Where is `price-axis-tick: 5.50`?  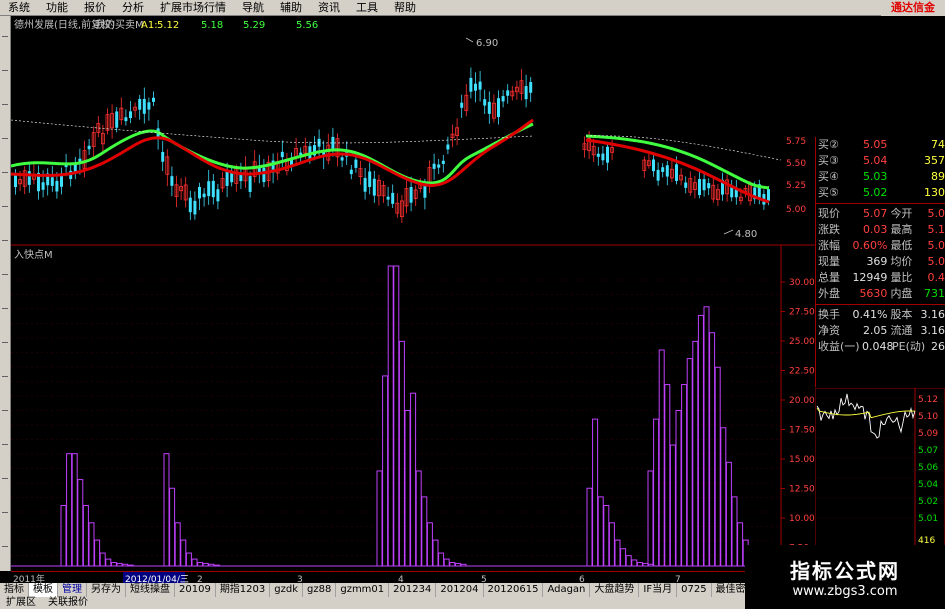 price-axis-tick: 5.50 is located at coordinates (796, 164).